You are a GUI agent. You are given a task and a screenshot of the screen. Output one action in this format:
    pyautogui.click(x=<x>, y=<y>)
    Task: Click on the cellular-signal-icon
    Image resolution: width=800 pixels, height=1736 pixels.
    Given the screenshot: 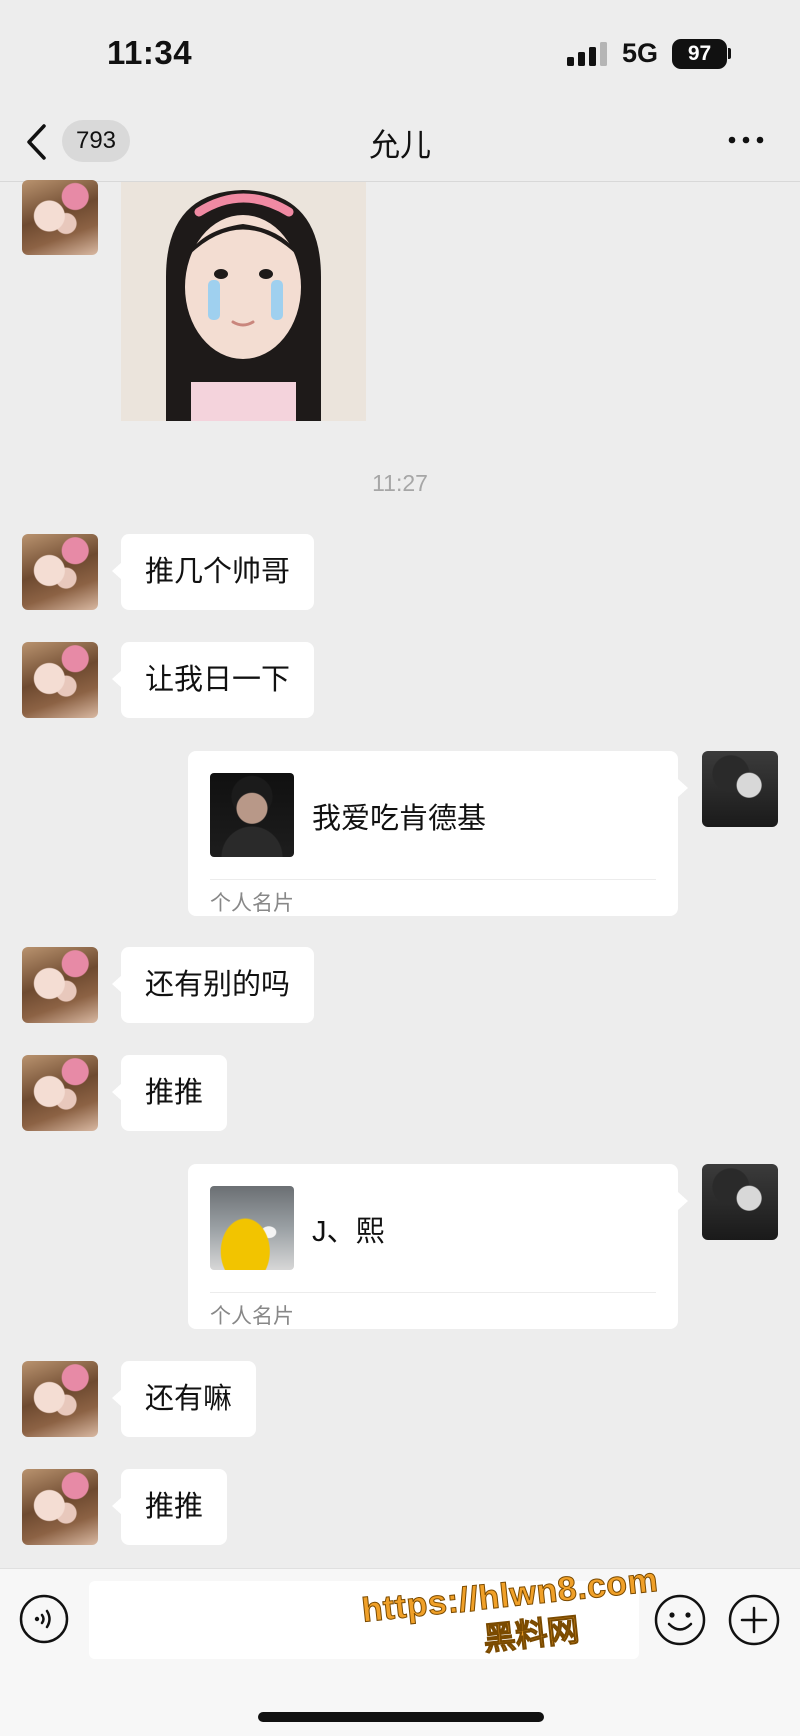 What is the action you would take?
    pyautogui.click(x=587, y=54)
    